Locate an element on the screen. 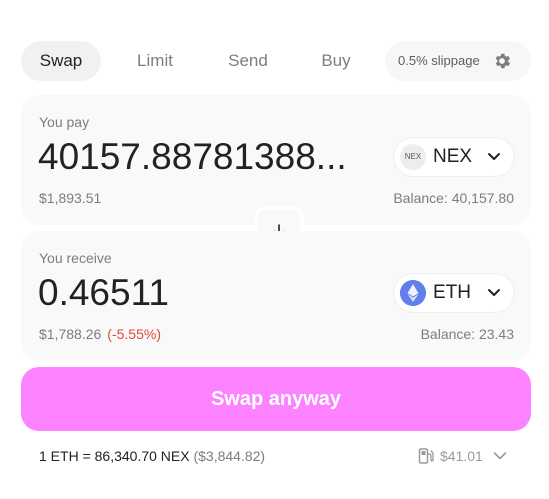 The width and height of the screenshot is (549, 499). pay-token-symbol: NEX is located at coordinates (453, 156).